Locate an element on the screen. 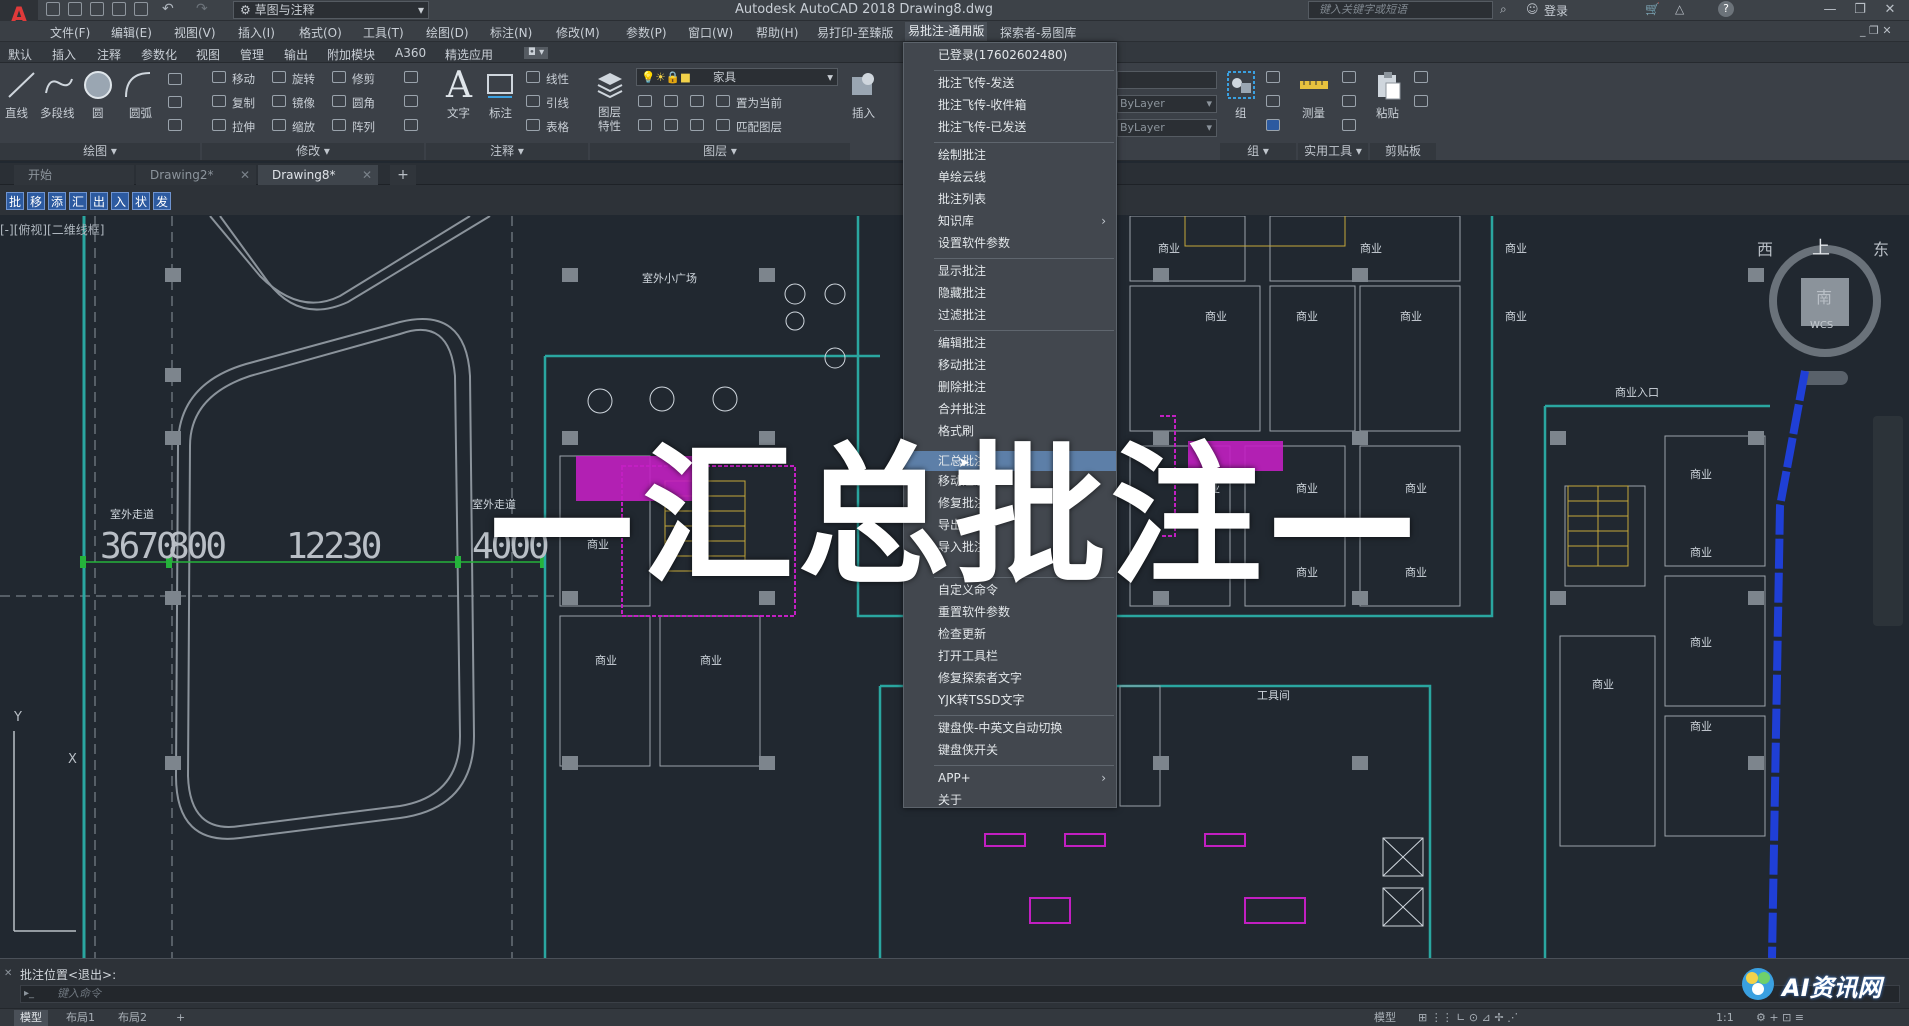 This screenshot has width=1909, height=1026. array-tool: 阵列 is located at coordinates (363, 127).